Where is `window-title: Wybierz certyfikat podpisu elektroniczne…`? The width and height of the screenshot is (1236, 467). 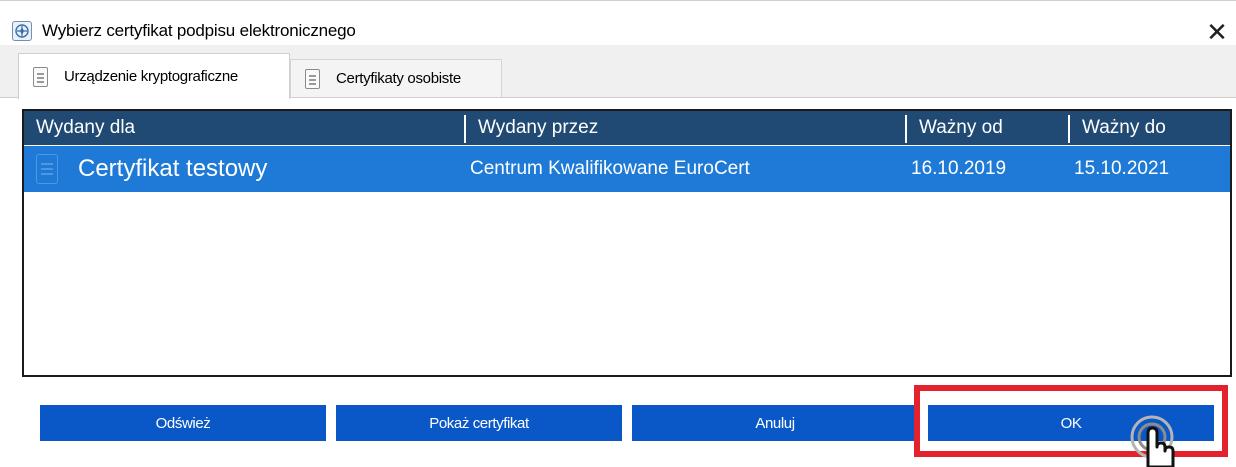
window-title: Wybierz certyfikat podpisu elektroniczne… is located at coordinates (199, 30).